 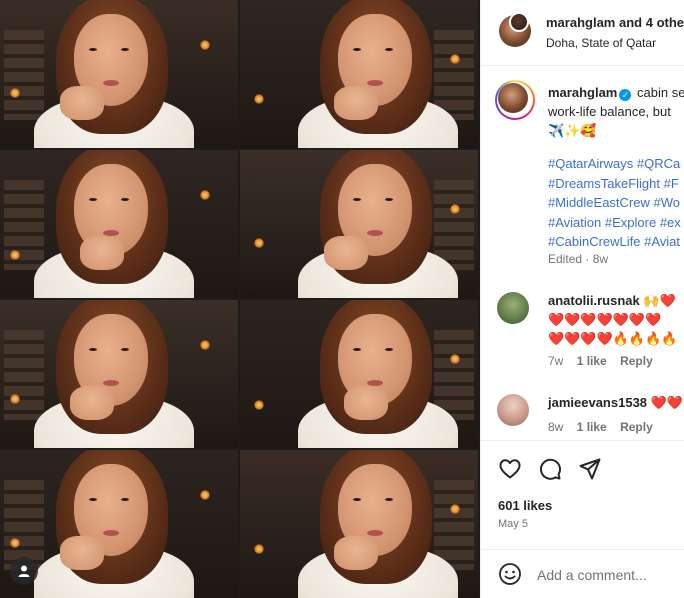 I want to click on post-location: Doha, State of Qatar, so click(x=601, y=43).